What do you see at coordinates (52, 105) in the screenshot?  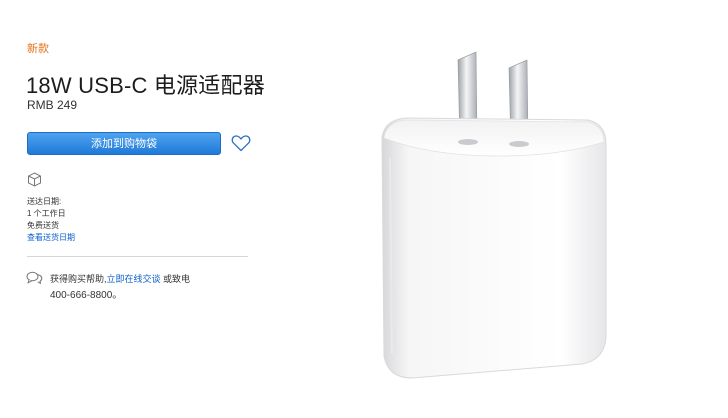 I see `product-price: RMB 249` at bounding box center [52, 105].